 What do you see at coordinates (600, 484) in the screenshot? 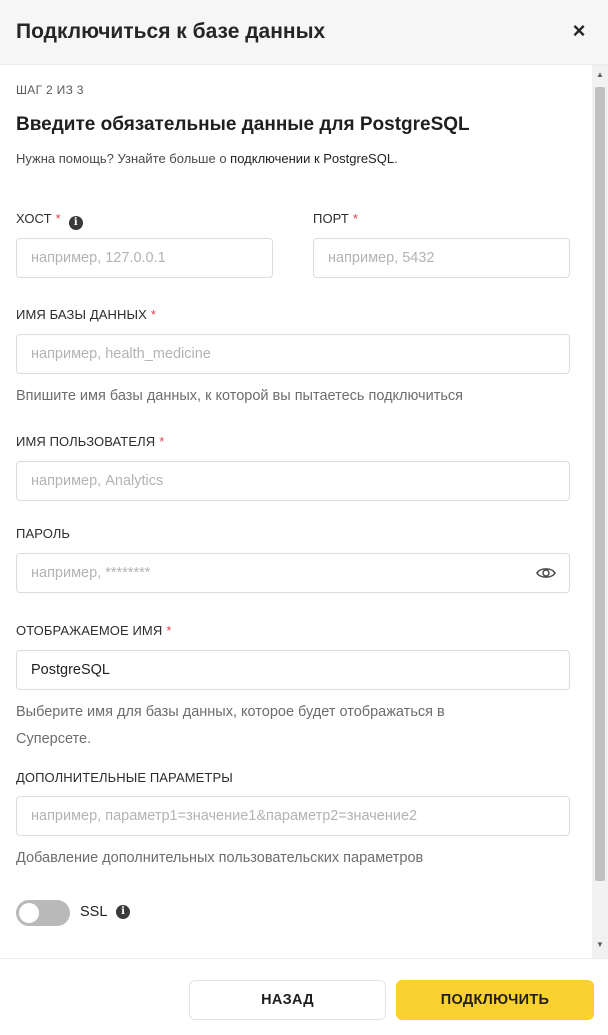
I see `scroll-thumb` at bounding box center [600, 484].